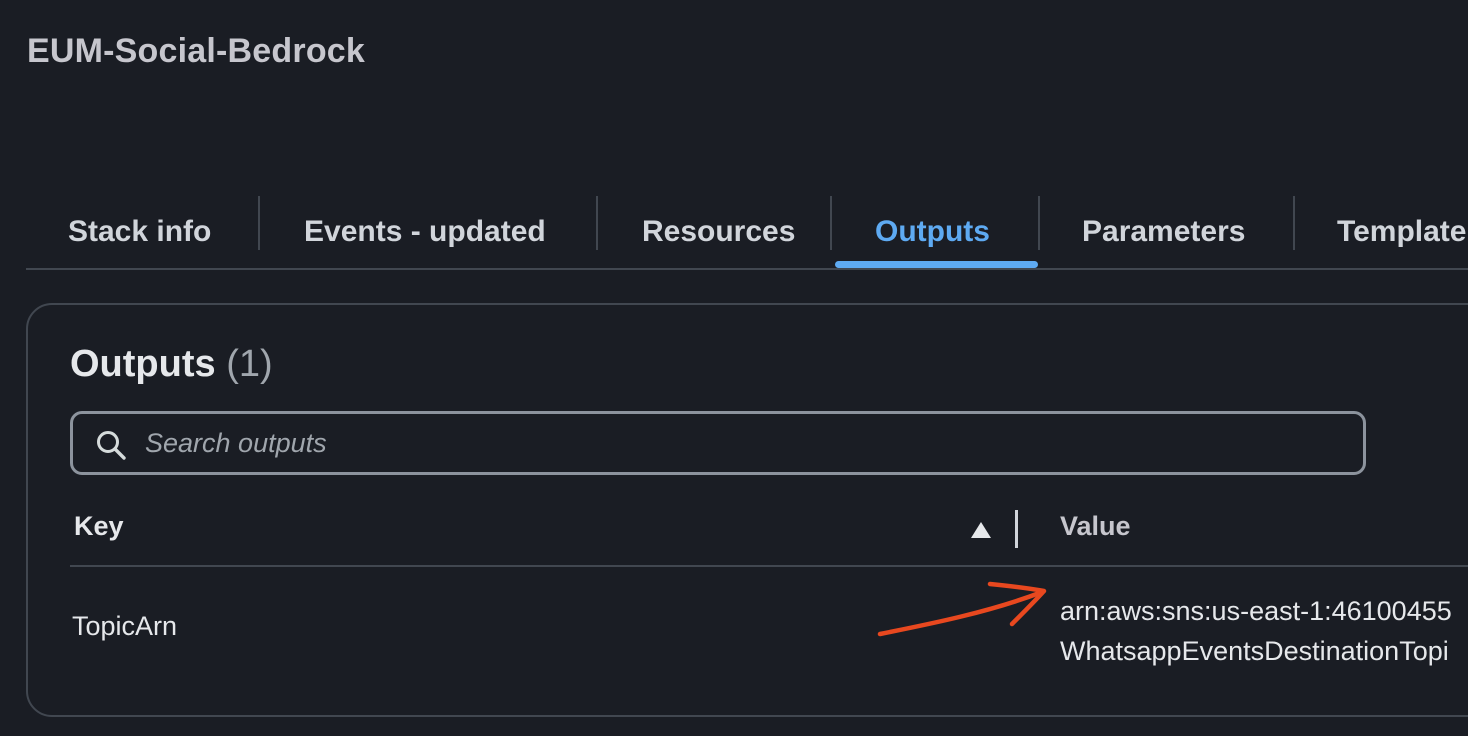 This screenshot has width=1468, height=736. What do you see at coordinates (1095, 526) in the screenshot?
I see `column-header-value: Value` at bounding box center [1095, 526].